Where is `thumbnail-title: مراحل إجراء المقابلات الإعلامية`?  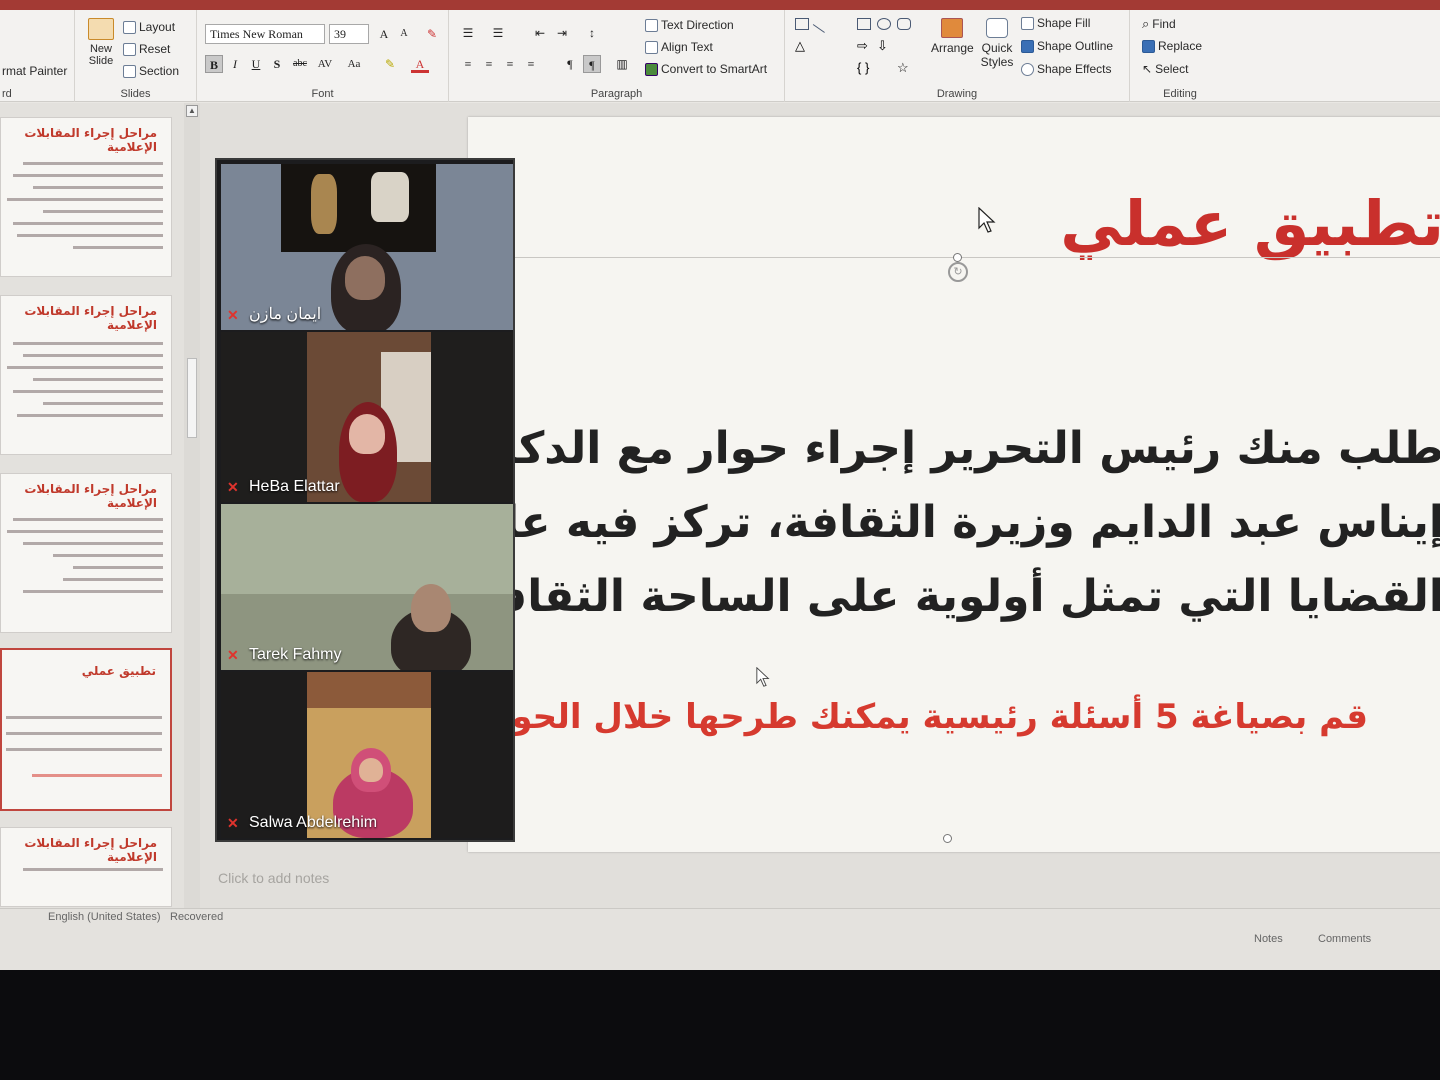
thumbnail-title: مراحل إجراء المقابلات الإعلامية is located at coordinates (90, 496).